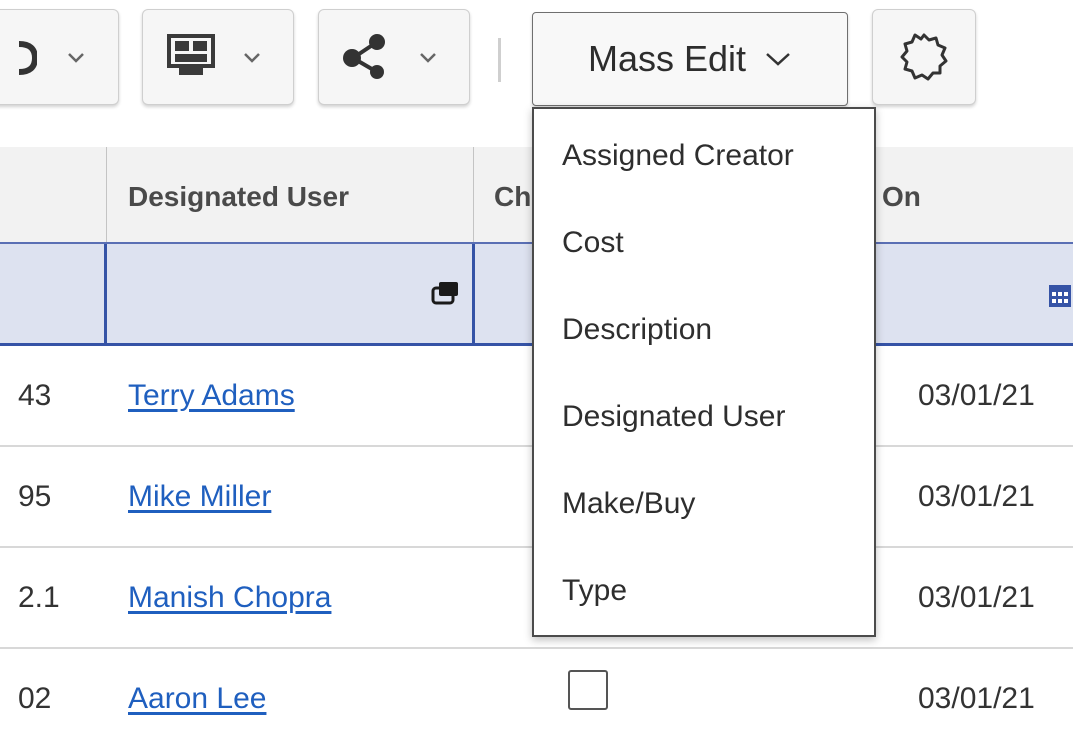 The image size is (1073, 748). What do you see at coordinates (27, 58) in the screenshot?
I see `partial-icon` at bounding box center [27, 58].